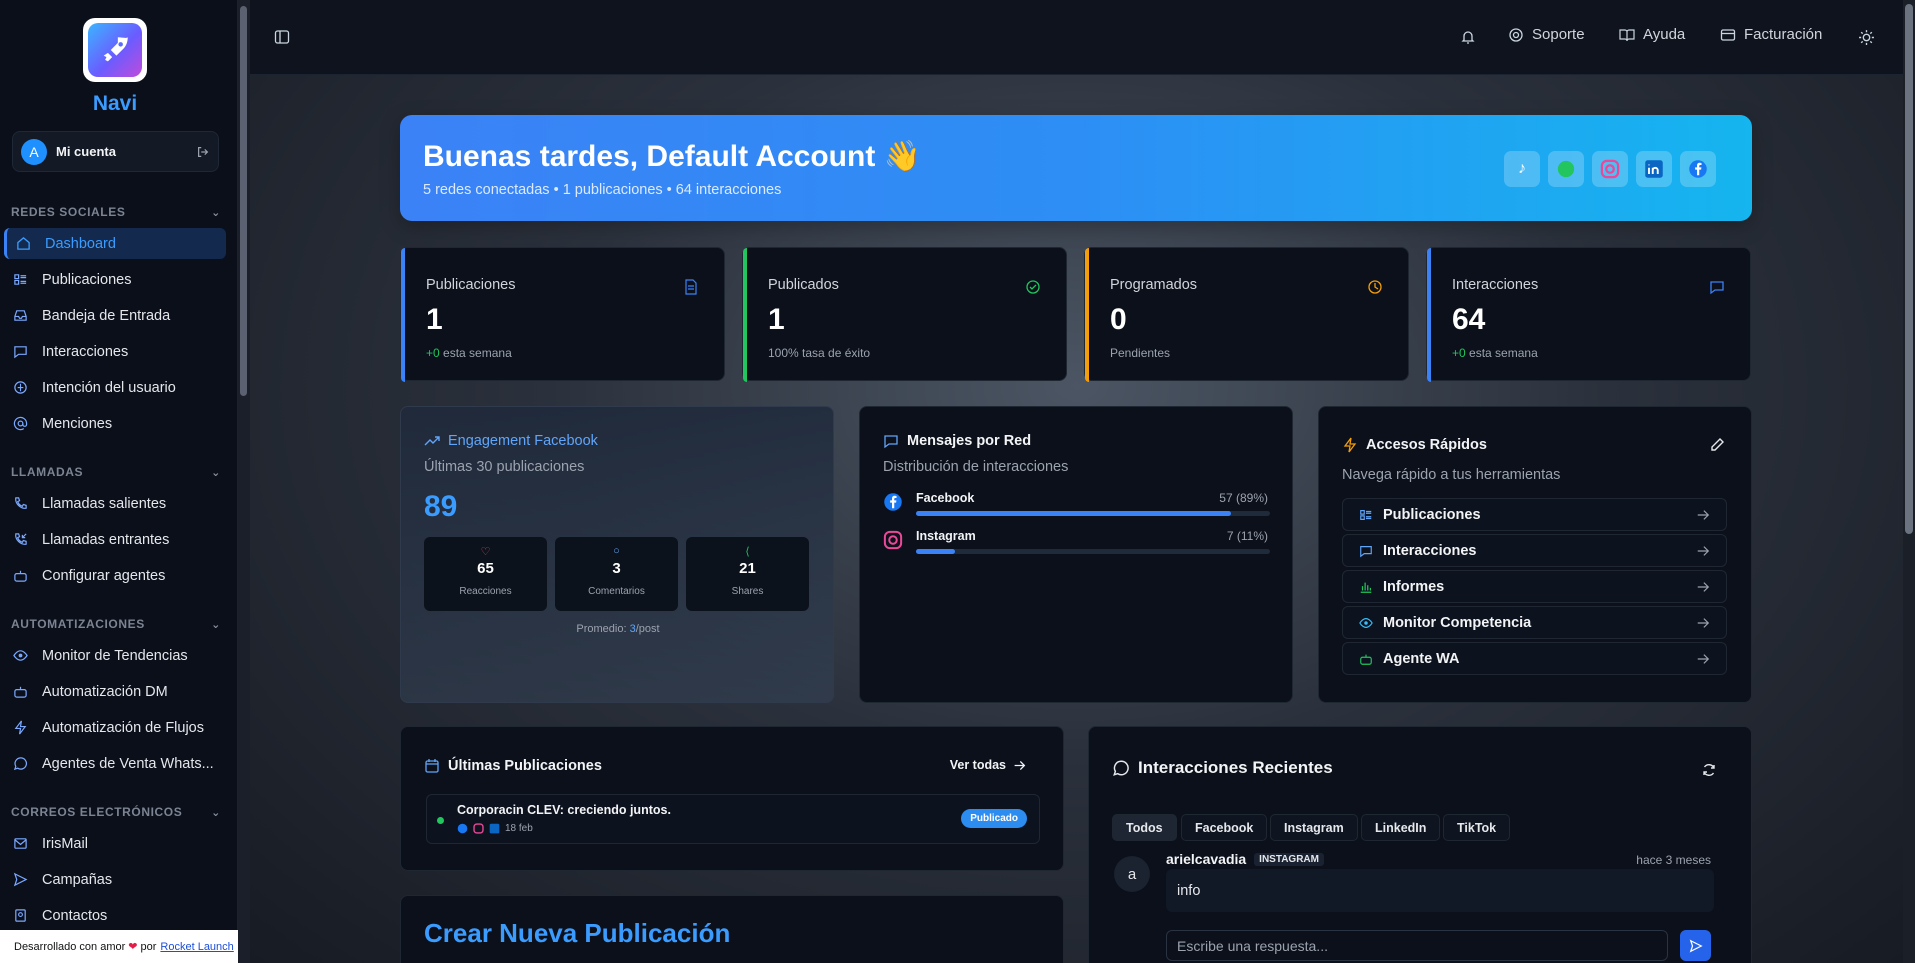 The height and width of the screenshot is (963, 1915). Describe the element at coordinates (20, 656) in the screenshot. I see `eye-icon` at that location.